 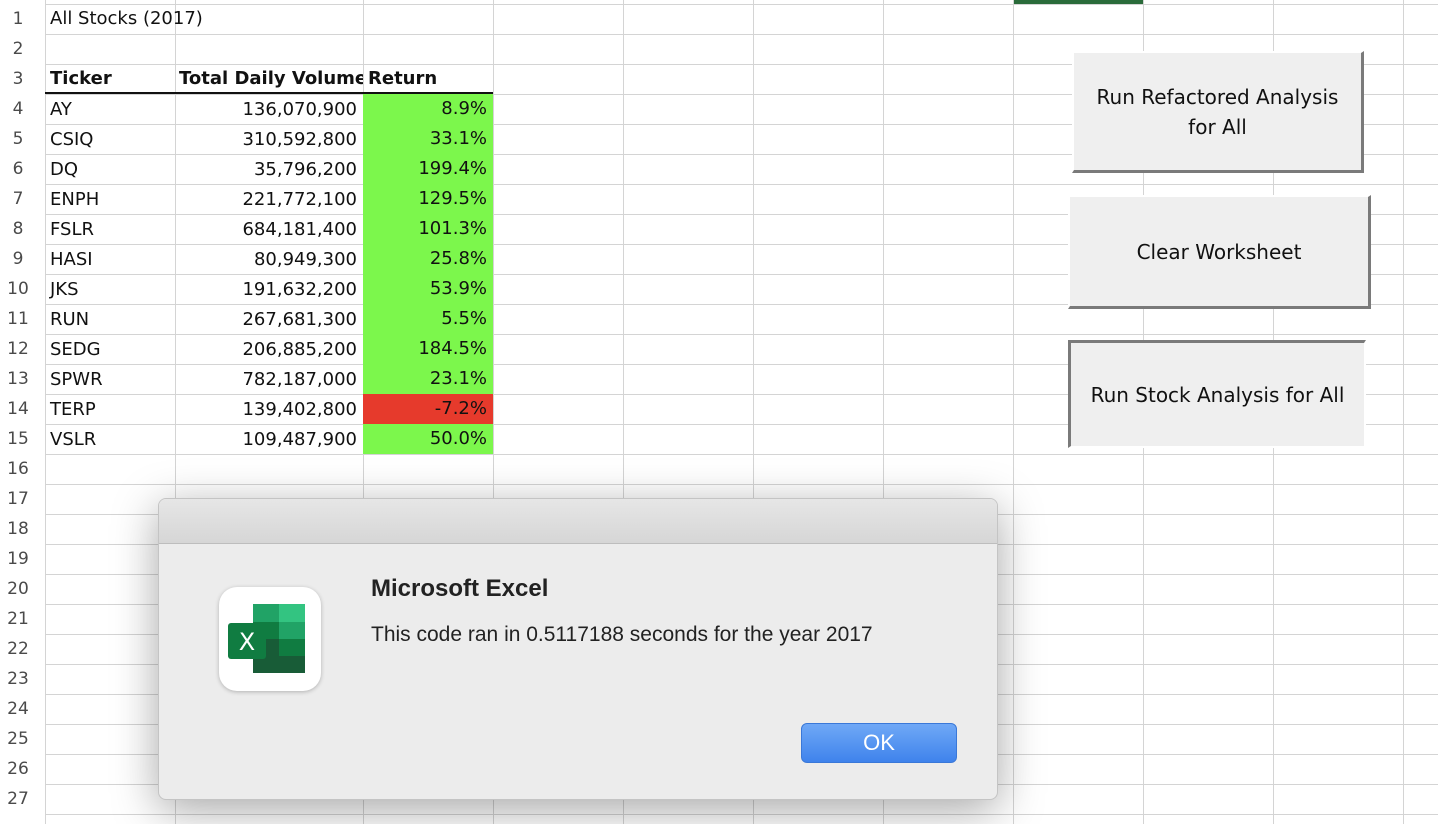 What do you see at coordinates (428, 439) in the screenshot?
I see `return-cell: 50.0%` at bounding box center [428, 439].